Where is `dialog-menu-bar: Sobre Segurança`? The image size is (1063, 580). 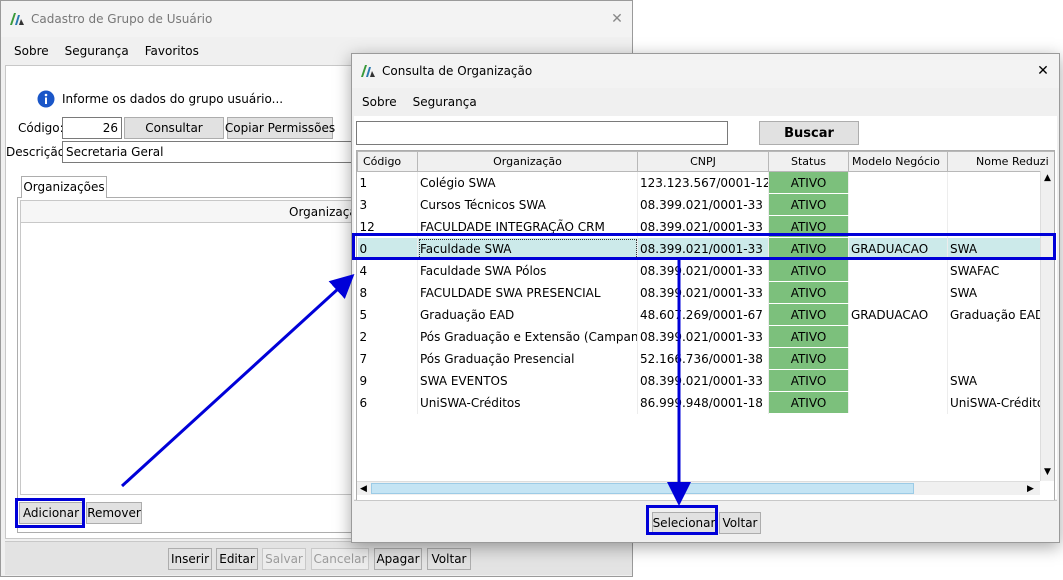
dialog-menu-bar: Sobre Segurança is located at coordinates (705, 102).